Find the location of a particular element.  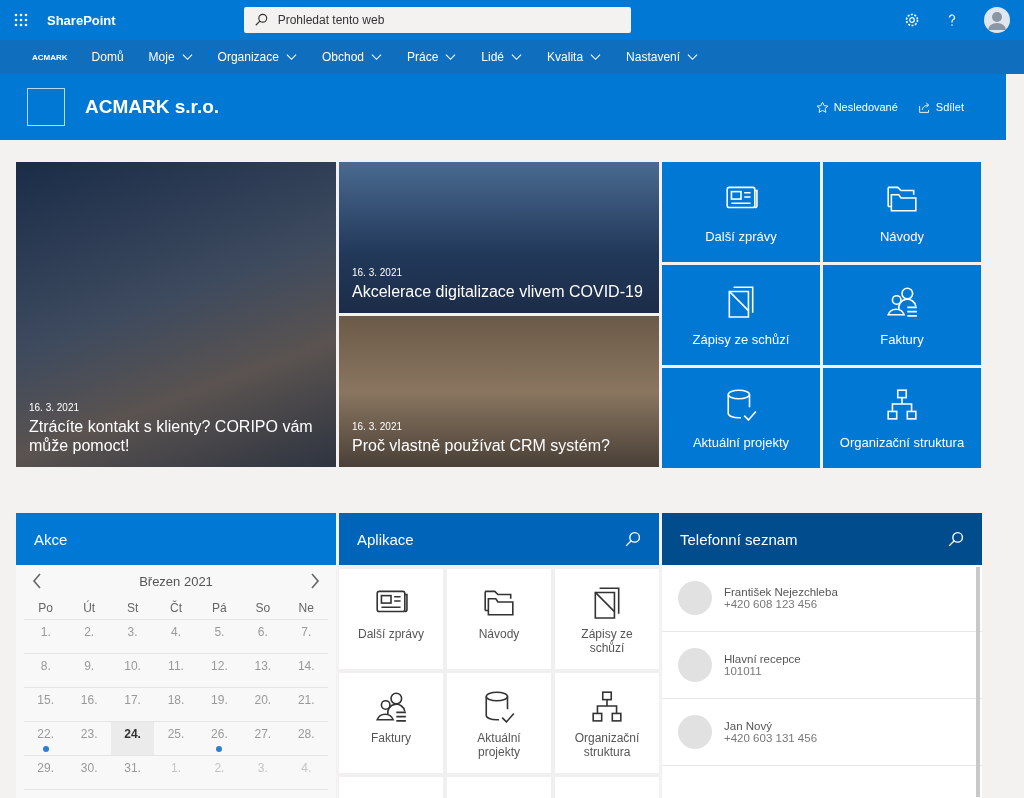

contact-name: Hlavní recepce is located at coordinates (762, 659).